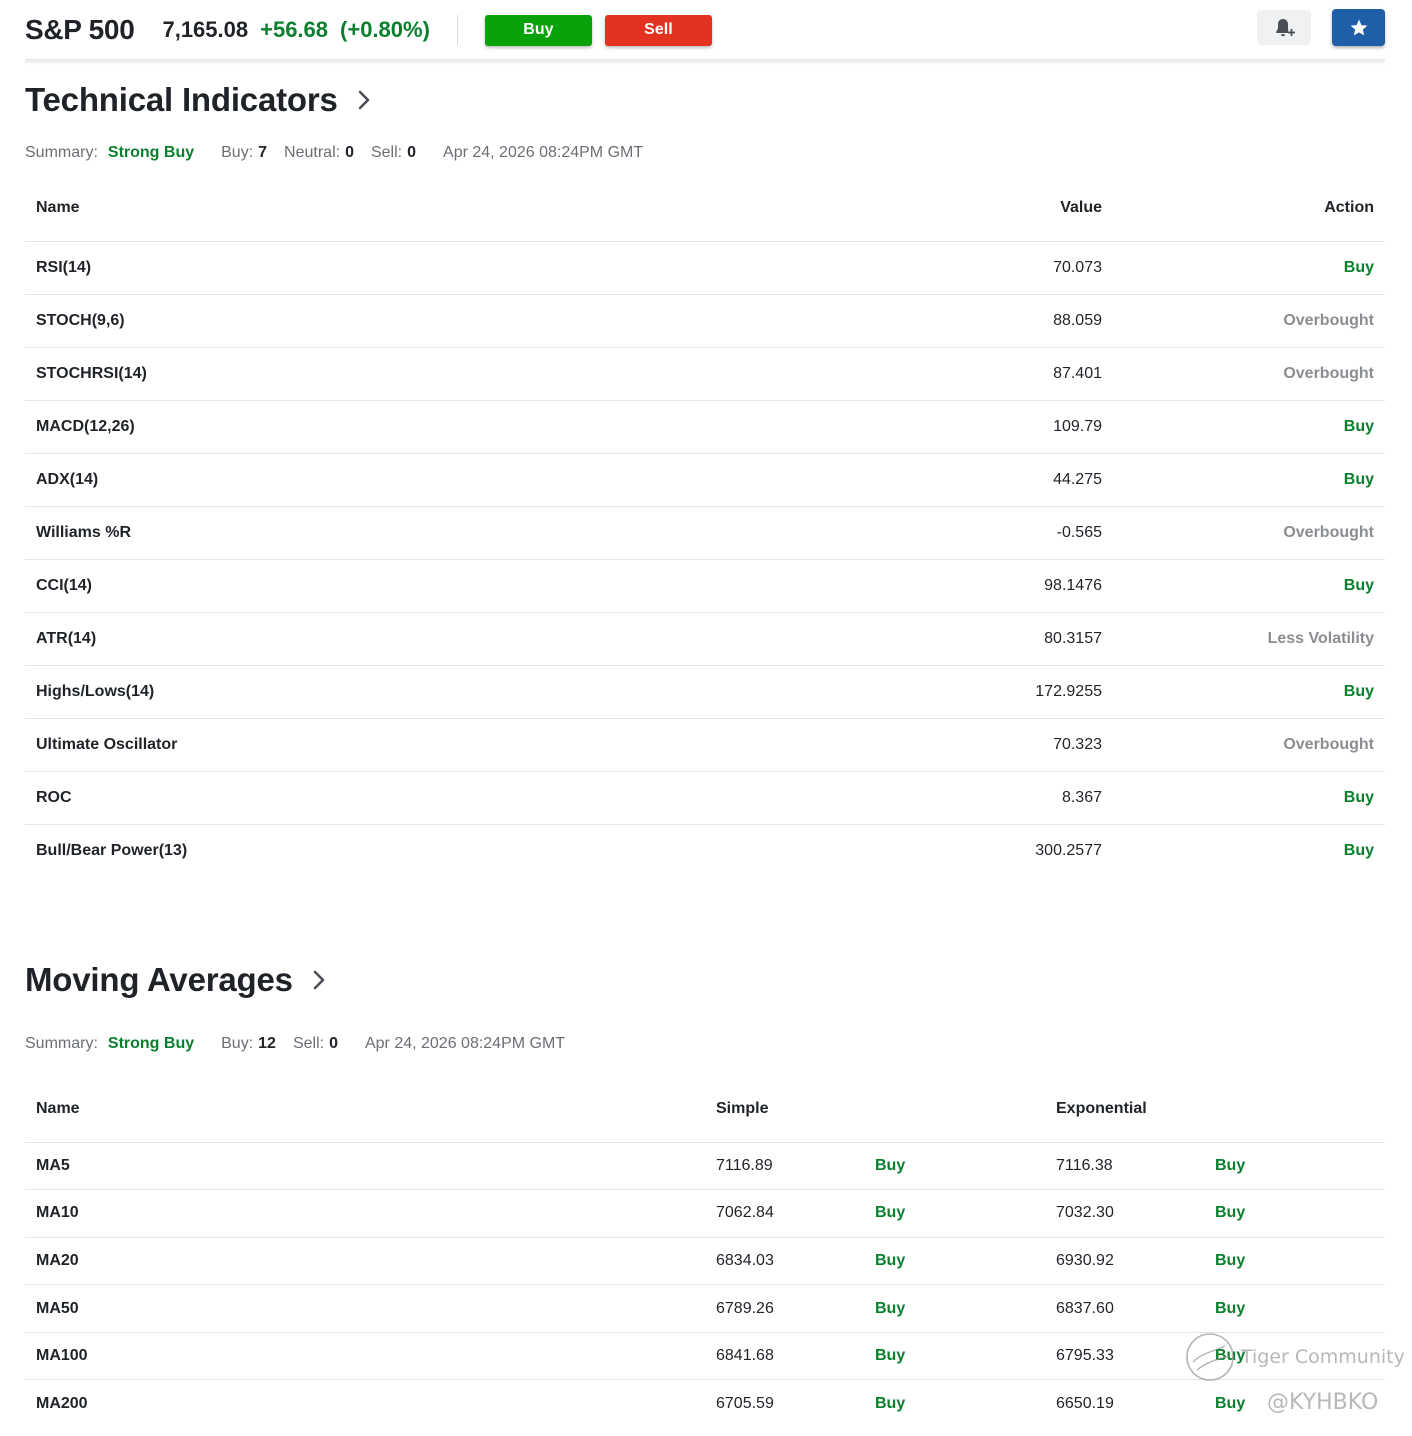 The height and width of the screenshot is (1436, 1412). I want to click on table-row: CCI(14) 98.1476 Buy, so click(705, 586).